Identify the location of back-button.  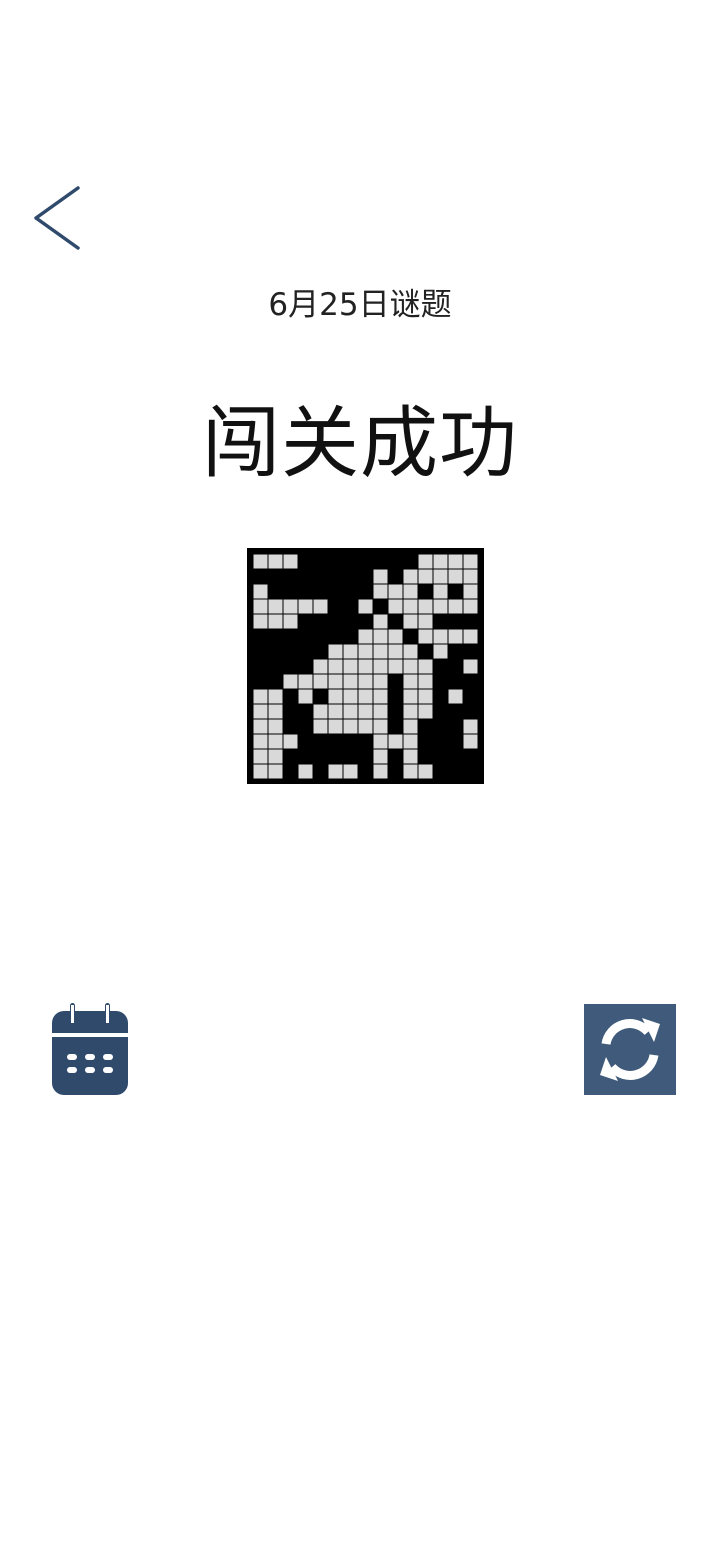
(58, 220).